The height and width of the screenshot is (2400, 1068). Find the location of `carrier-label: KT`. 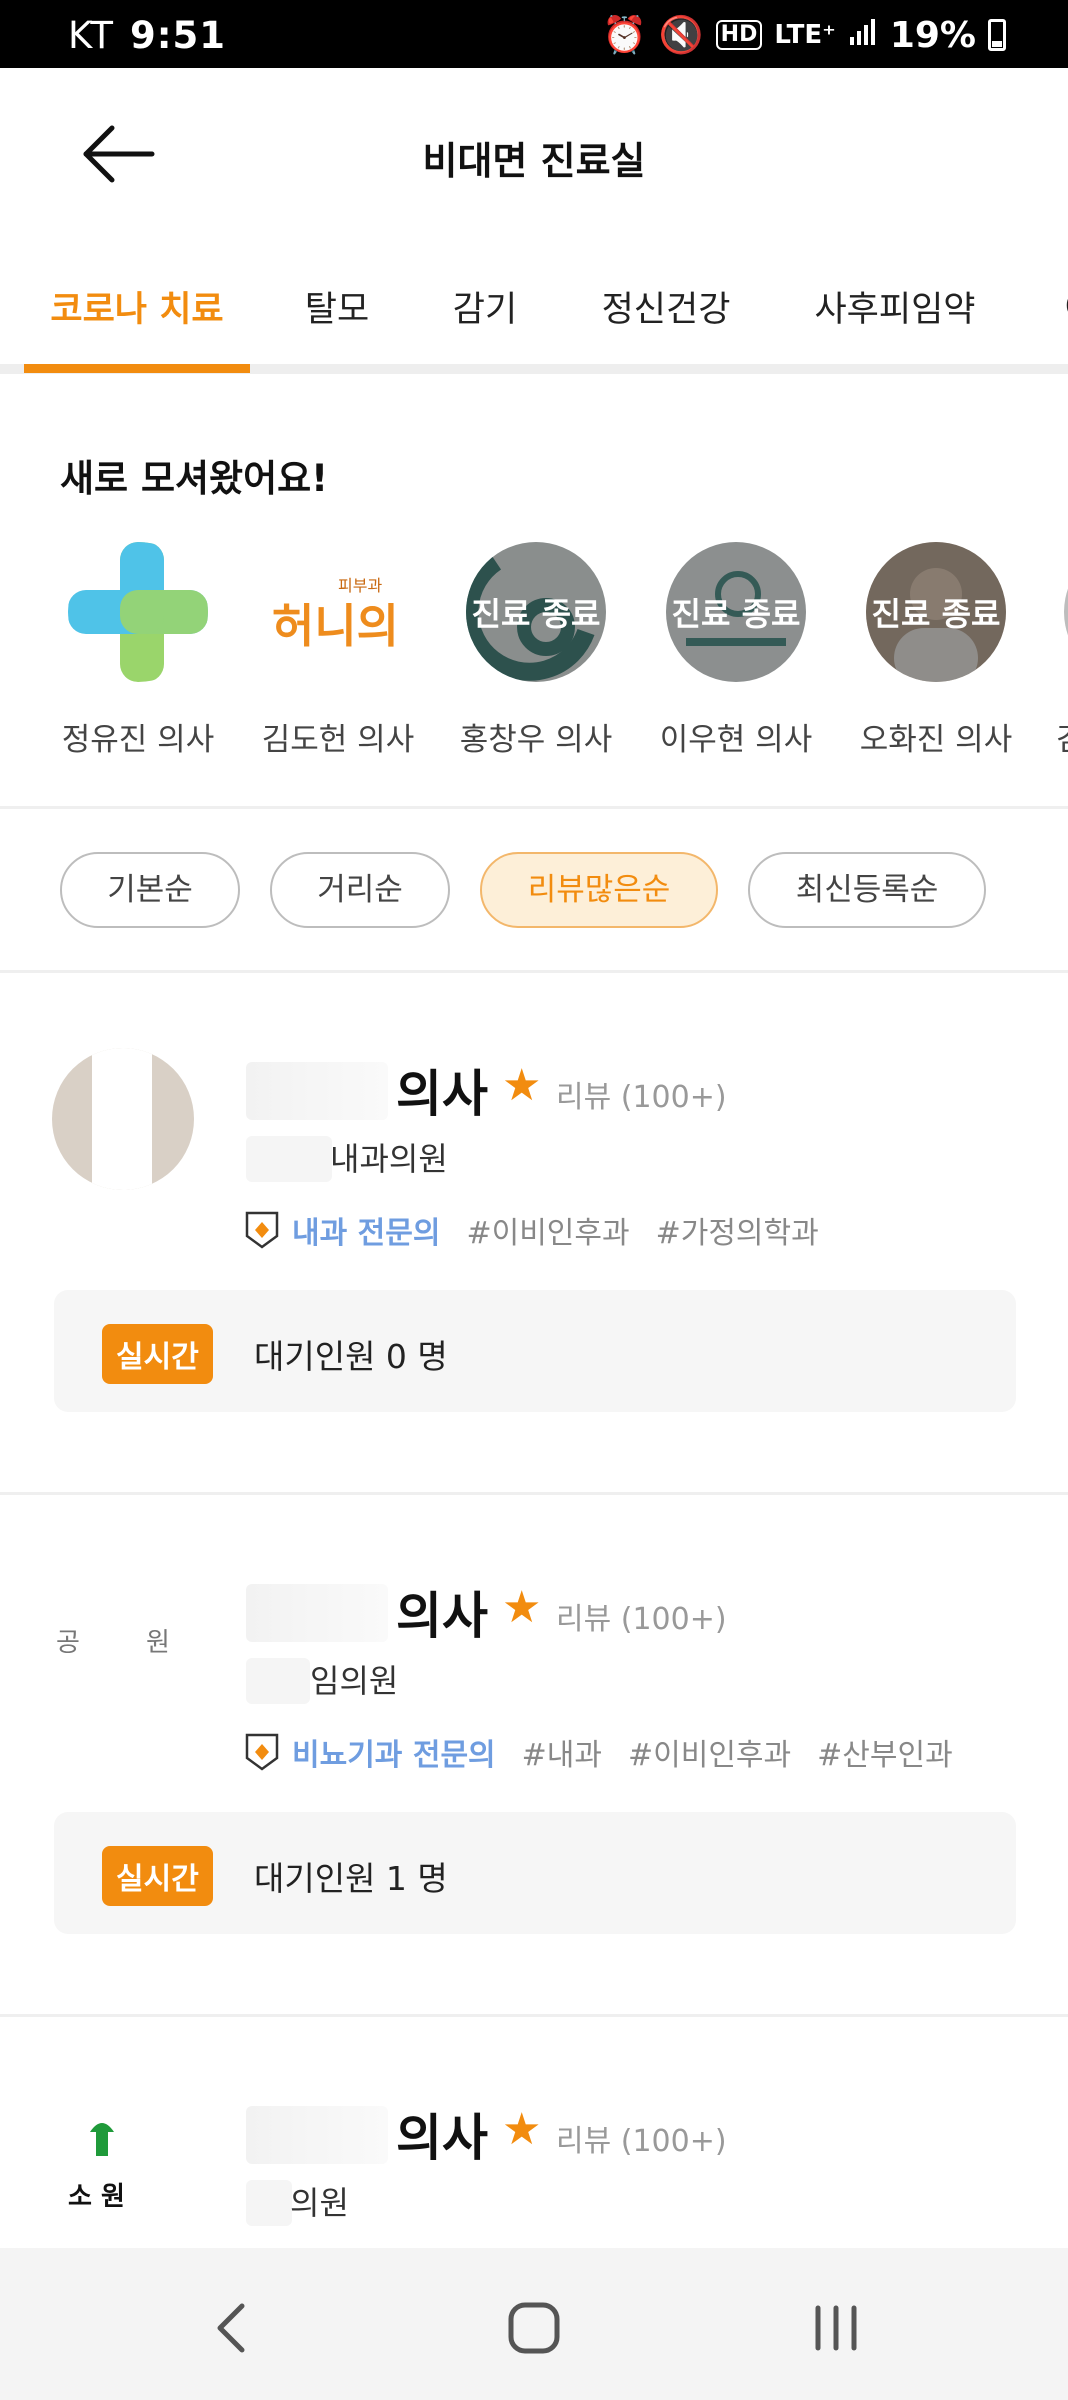

carrier-label: KT is located at coordinates (91, 35).